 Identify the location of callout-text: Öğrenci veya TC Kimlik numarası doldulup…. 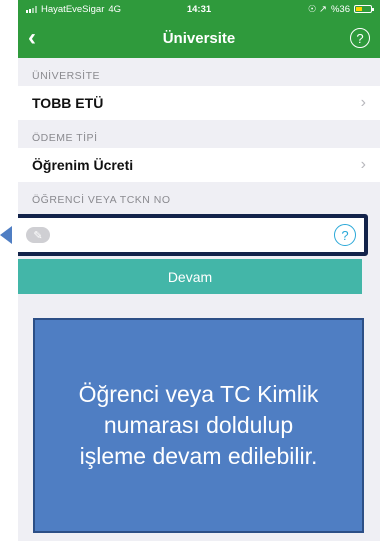
(198, 425).